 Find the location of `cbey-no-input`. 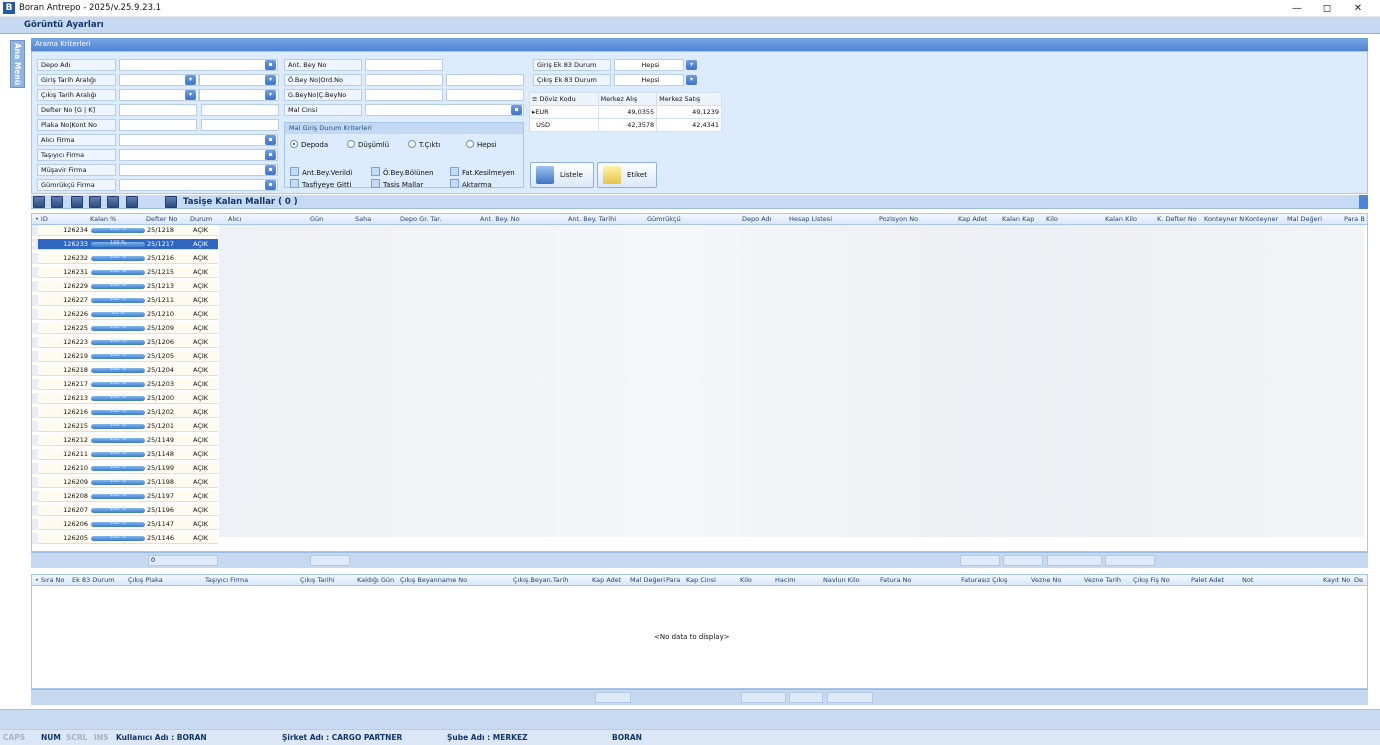

cbey-no-input is located at coordinates (485, 95).